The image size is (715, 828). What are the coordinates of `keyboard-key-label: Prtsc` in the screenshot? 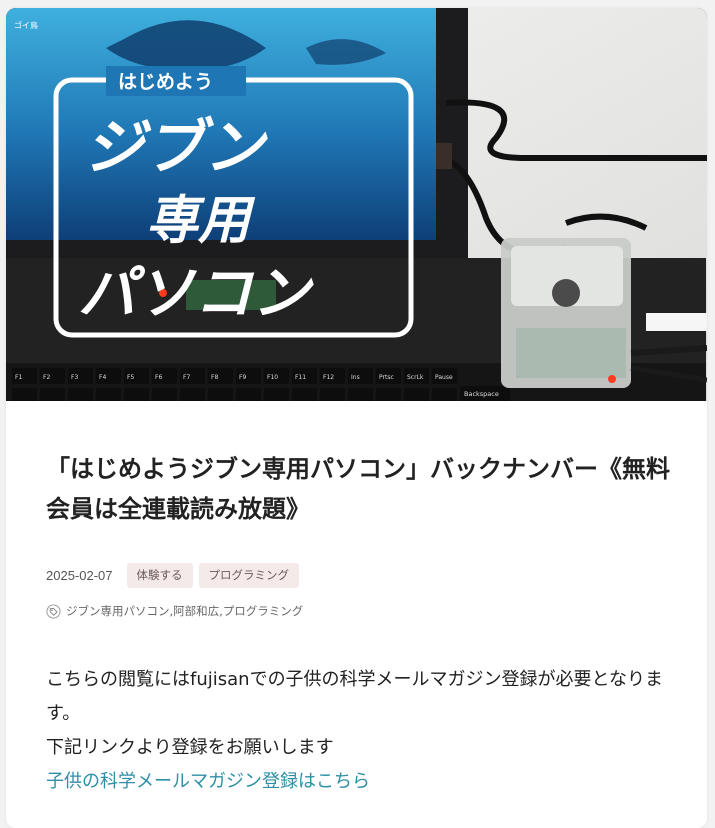 It's located at (386, 377).